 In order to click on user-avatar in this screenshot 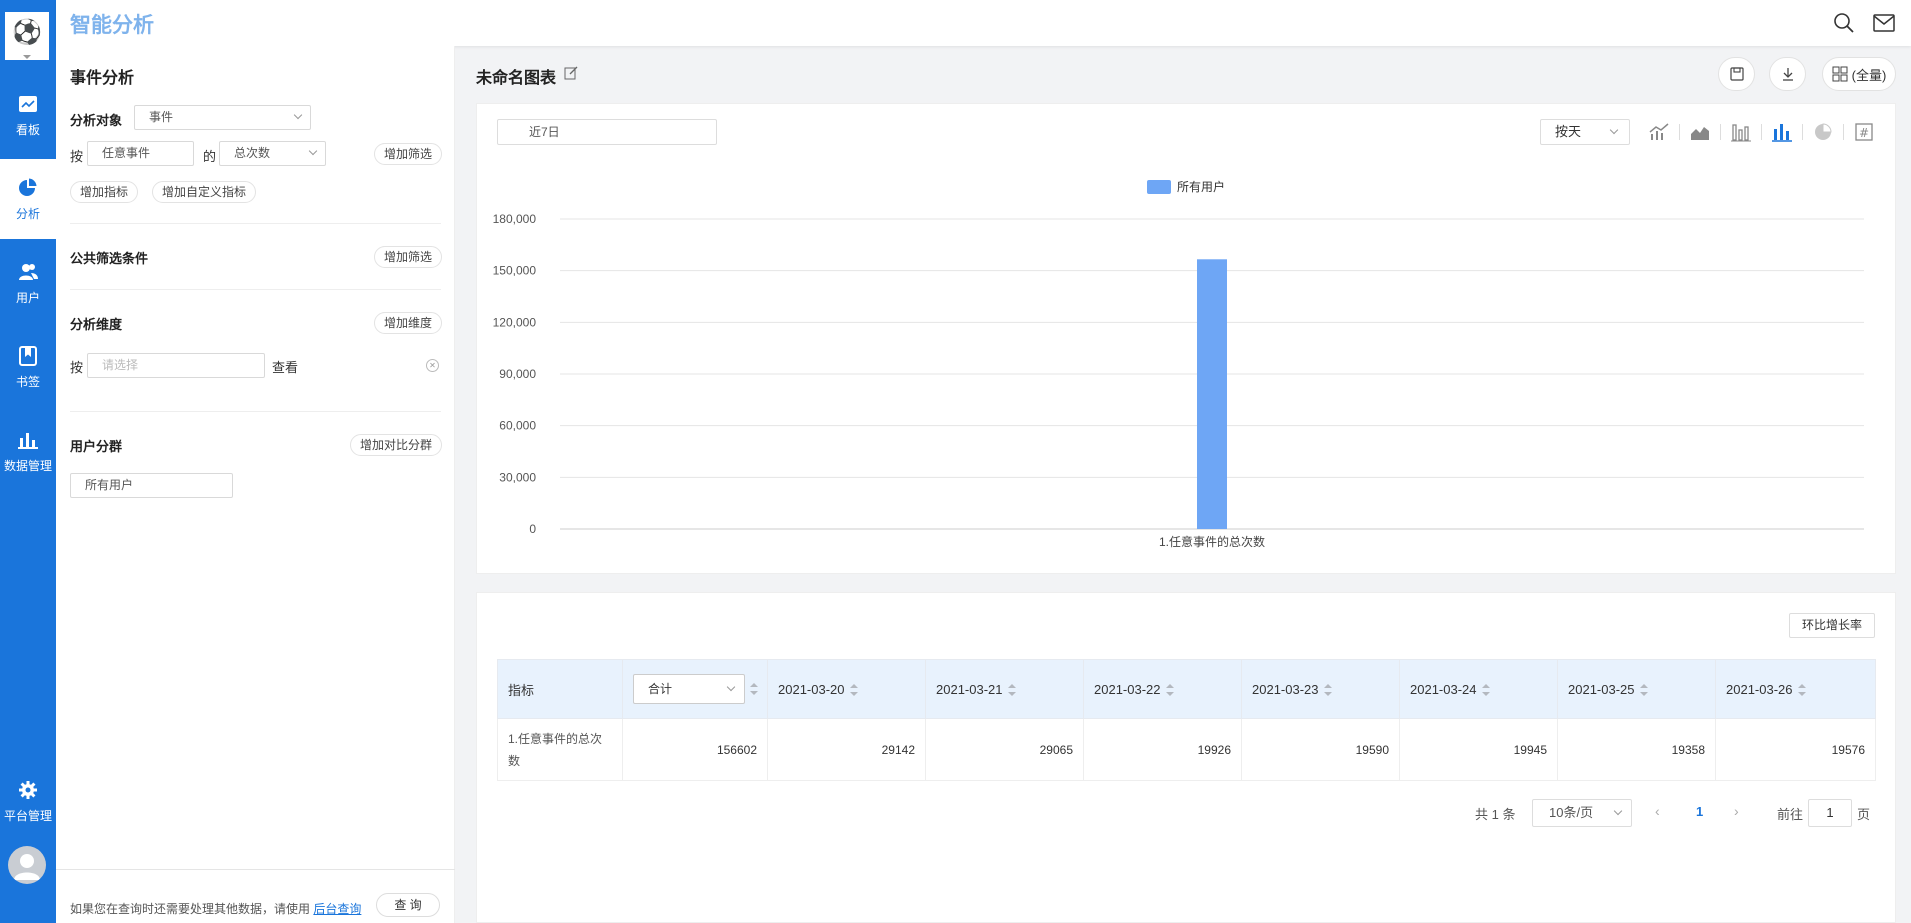, I will do `click(27, 865)`.